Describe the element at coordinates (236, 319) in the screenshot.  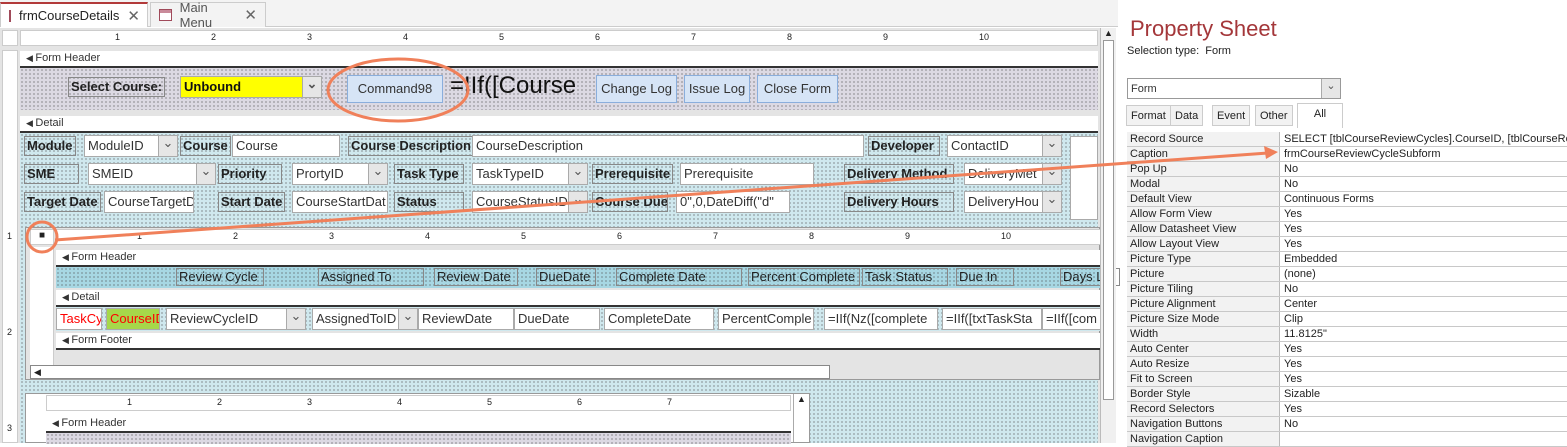
I see `detail-field: ReviewCycleID` at that location.